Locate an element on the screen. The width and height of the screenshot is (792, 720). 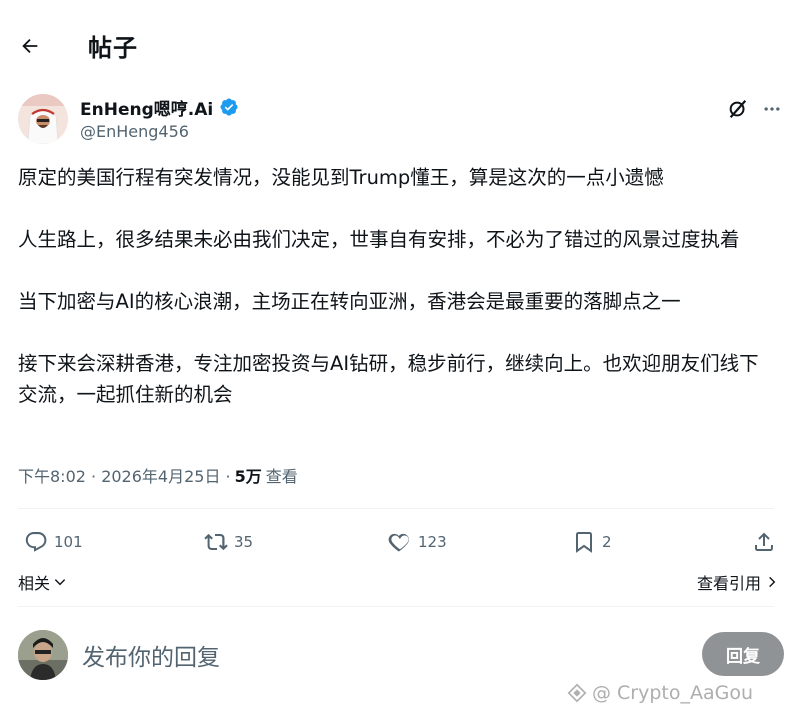
share-action-button is located at coordinates (767, 542).